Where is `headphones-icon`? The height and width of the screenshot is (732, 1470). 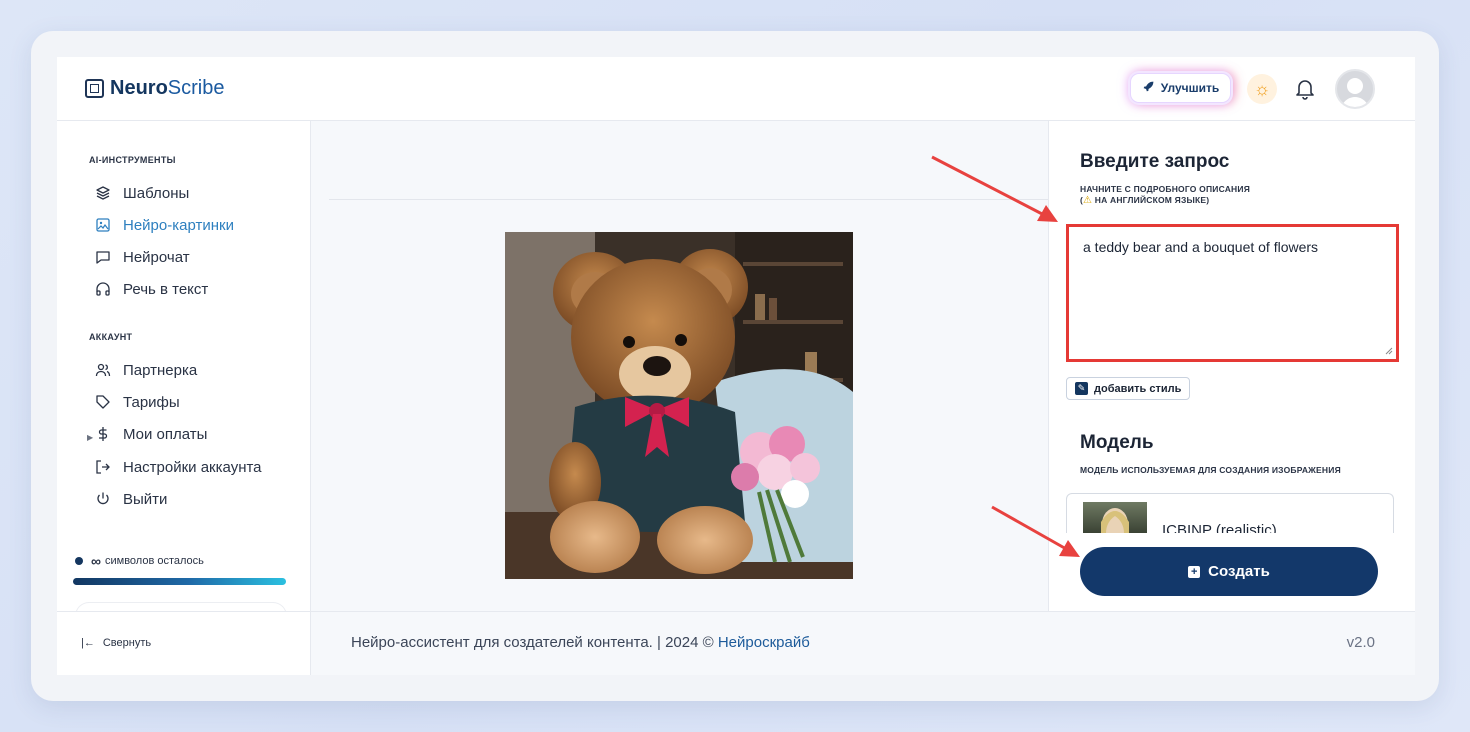 headphones-icon is located at coordinates (103, 289).